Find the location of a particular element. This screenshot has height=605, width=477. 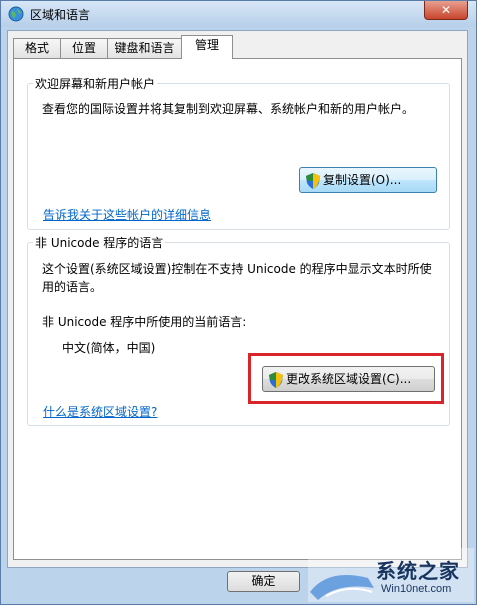

tab-label: 键盘和语言 is located at coordinates (144, 48).